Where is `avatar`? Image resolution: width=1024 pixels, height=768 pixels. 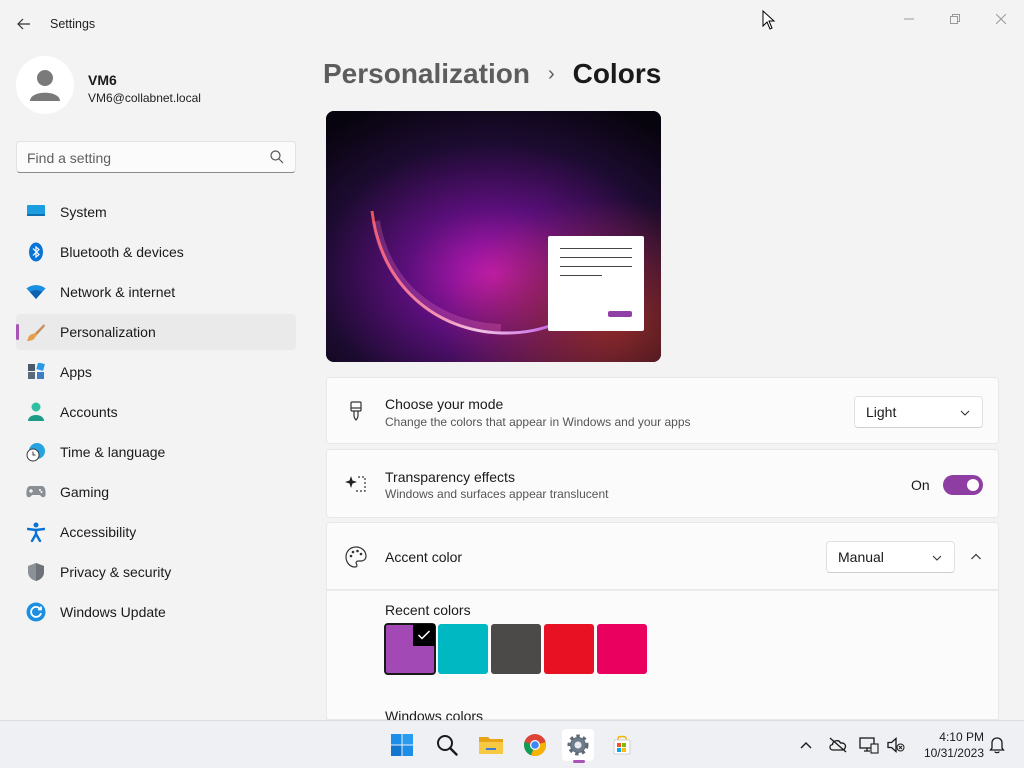 avatar is located at coordinates (45, 85).